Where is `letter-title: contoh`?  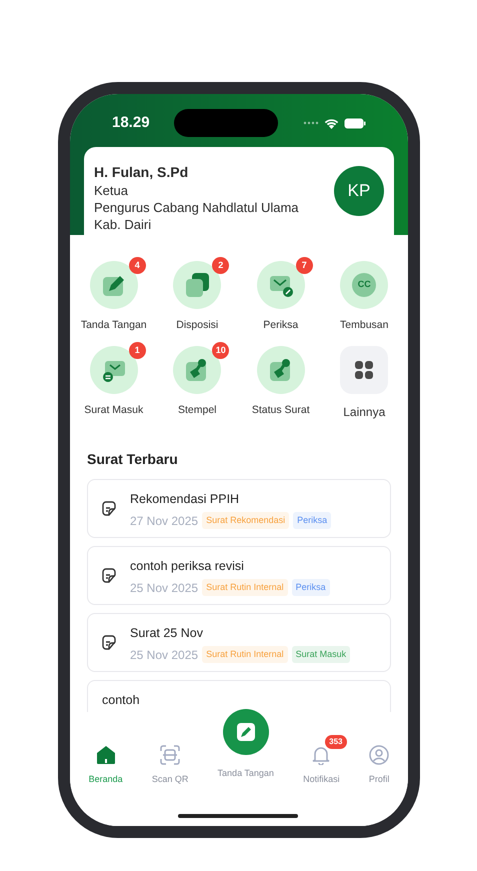 letter-title: contoh is located at coordinates (121, 700).